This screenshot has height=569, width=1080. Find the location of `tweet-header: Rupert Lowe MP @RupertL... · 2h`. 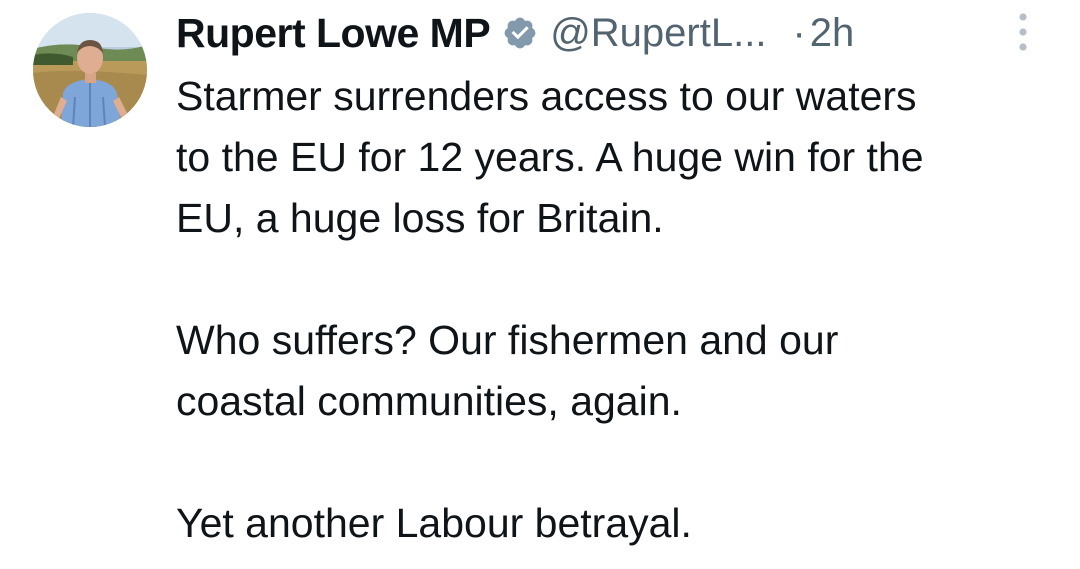

tweet-header: Rupert Lowe MP @RupertL... · 2h is located at coordinates (606, 33).